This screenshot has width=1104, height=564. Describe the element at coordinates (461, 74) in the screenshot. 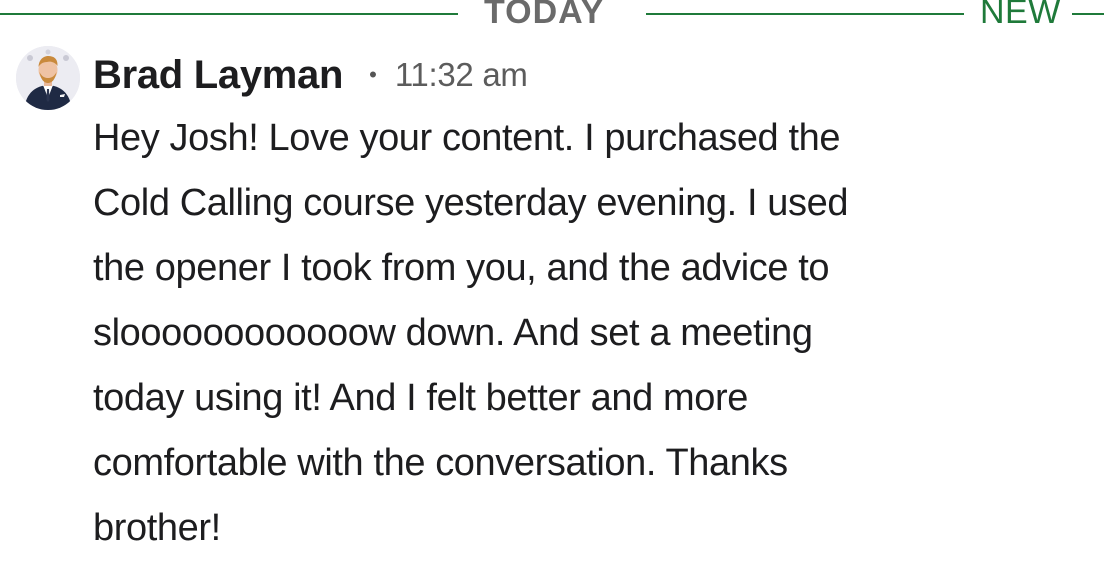

I see `message-timestamp: 11:32 am` at that location.